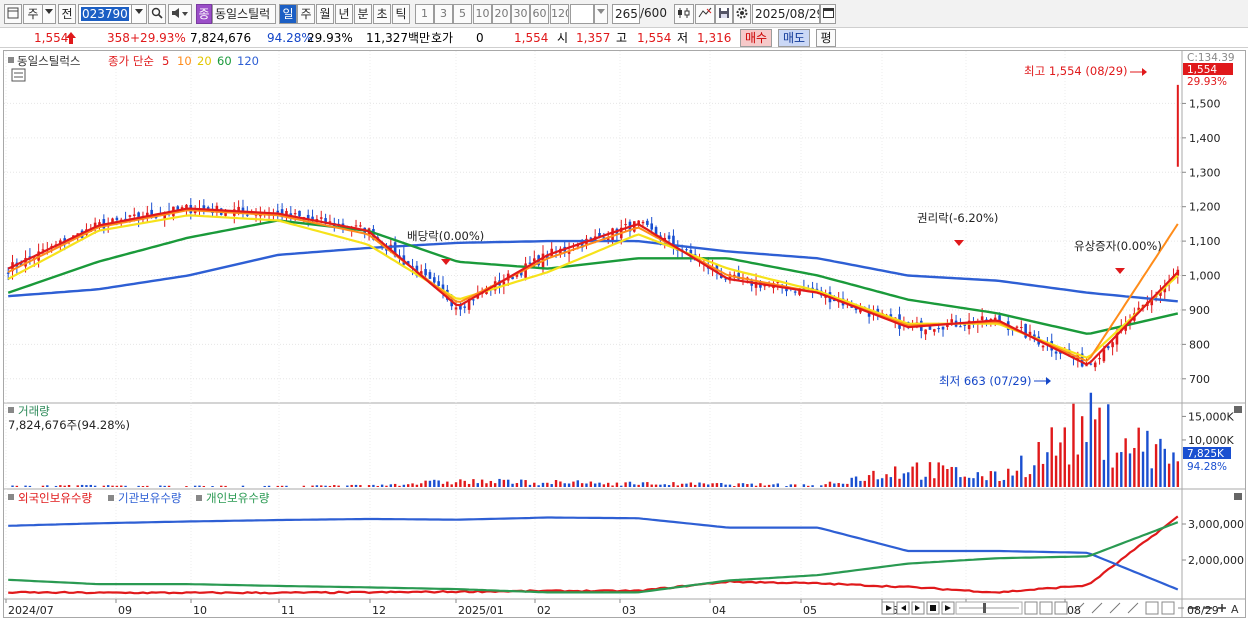 The height and width of the screenshot is (621, 1248). I want to click on interval-tab-5: 5, so click(462, 14).